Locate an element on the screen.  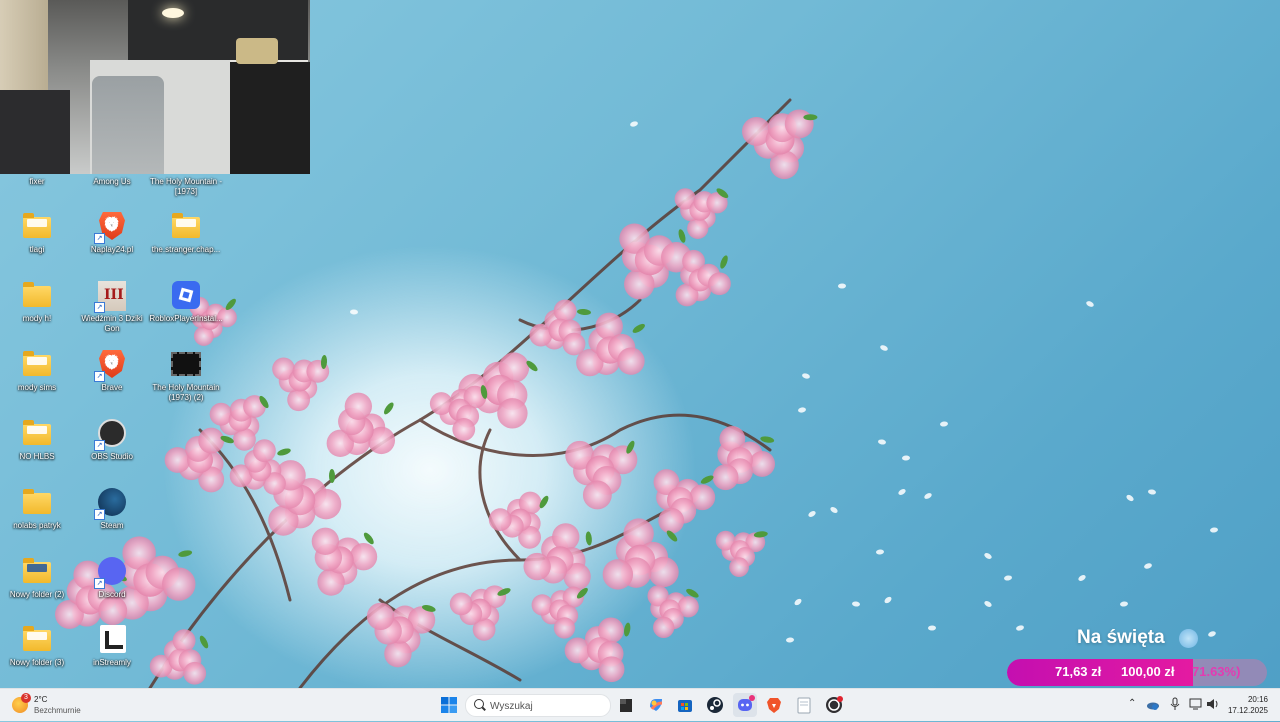
taskbar-app-obs is located at coordinates (834, 705).